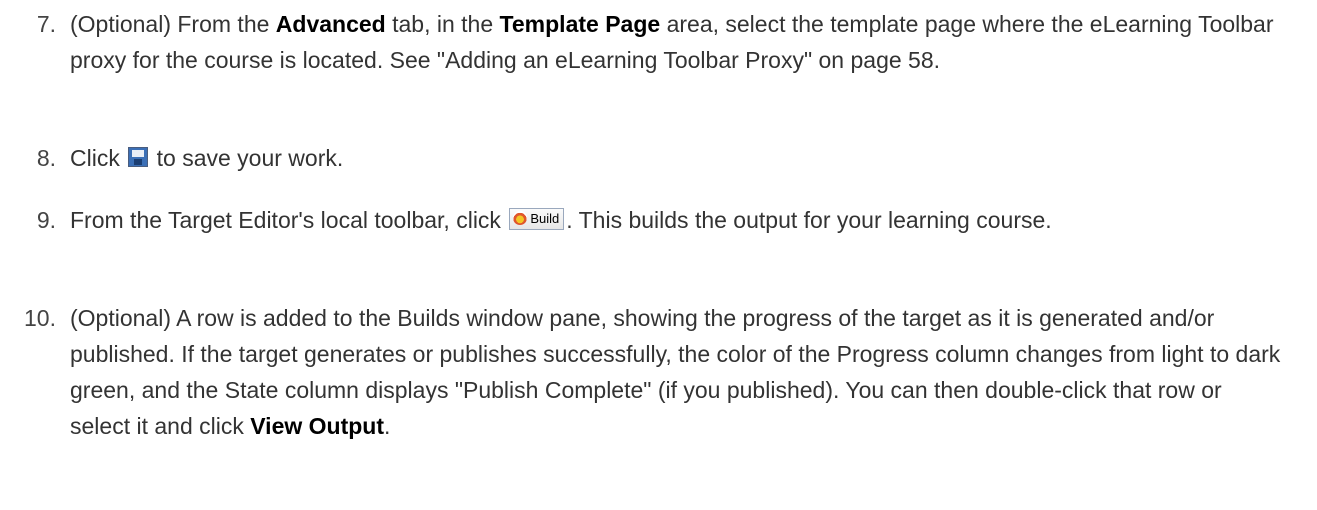 The width and height of the screenshot is (1317, 510). Describe the element at coordinates (40, 318) in the screenshot. I see `step-number: 10.` at that location.